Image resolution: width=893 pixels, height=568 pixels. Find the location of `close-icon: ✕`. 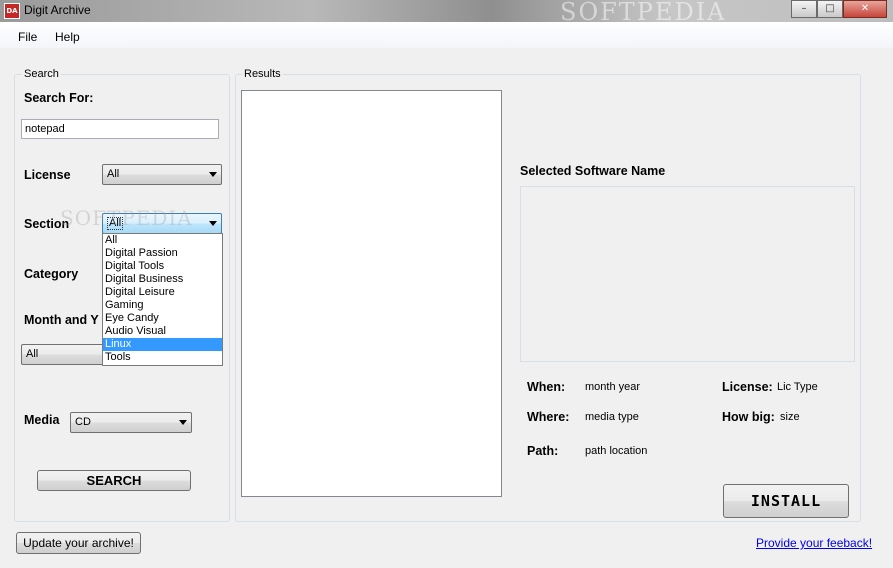

close-icon: ✕ is located at coordinates (865, 9).